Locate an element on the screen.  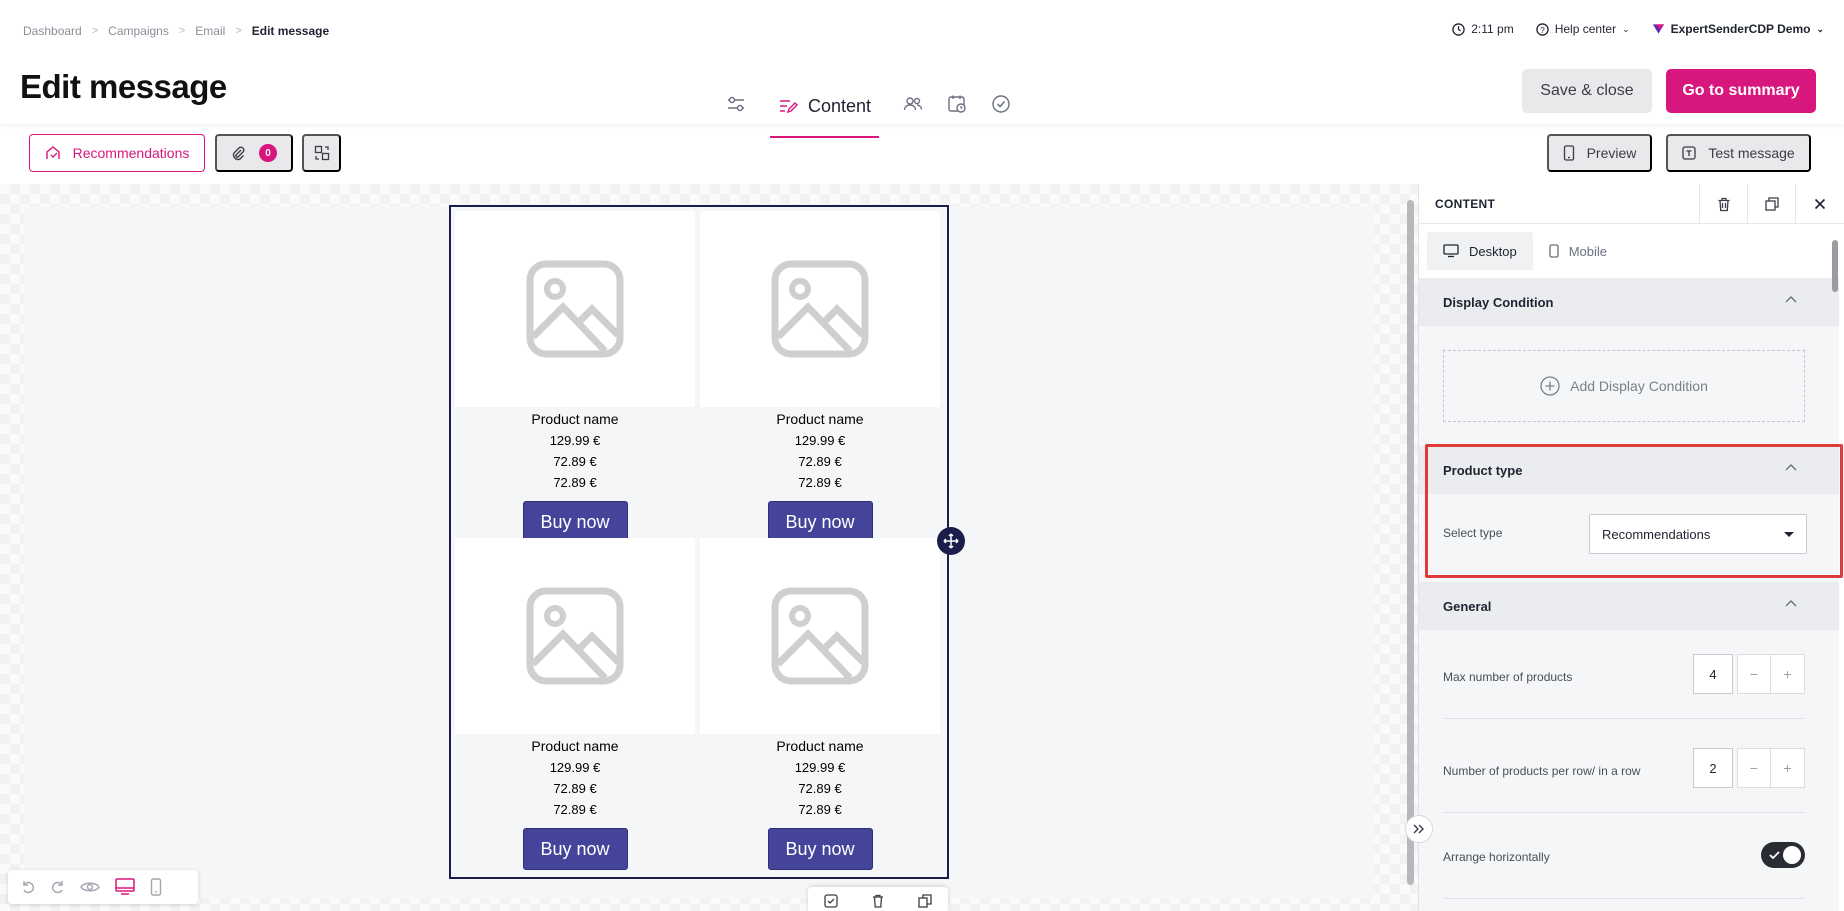
help-center-label: Help center is located at coordinates (1585, 29).